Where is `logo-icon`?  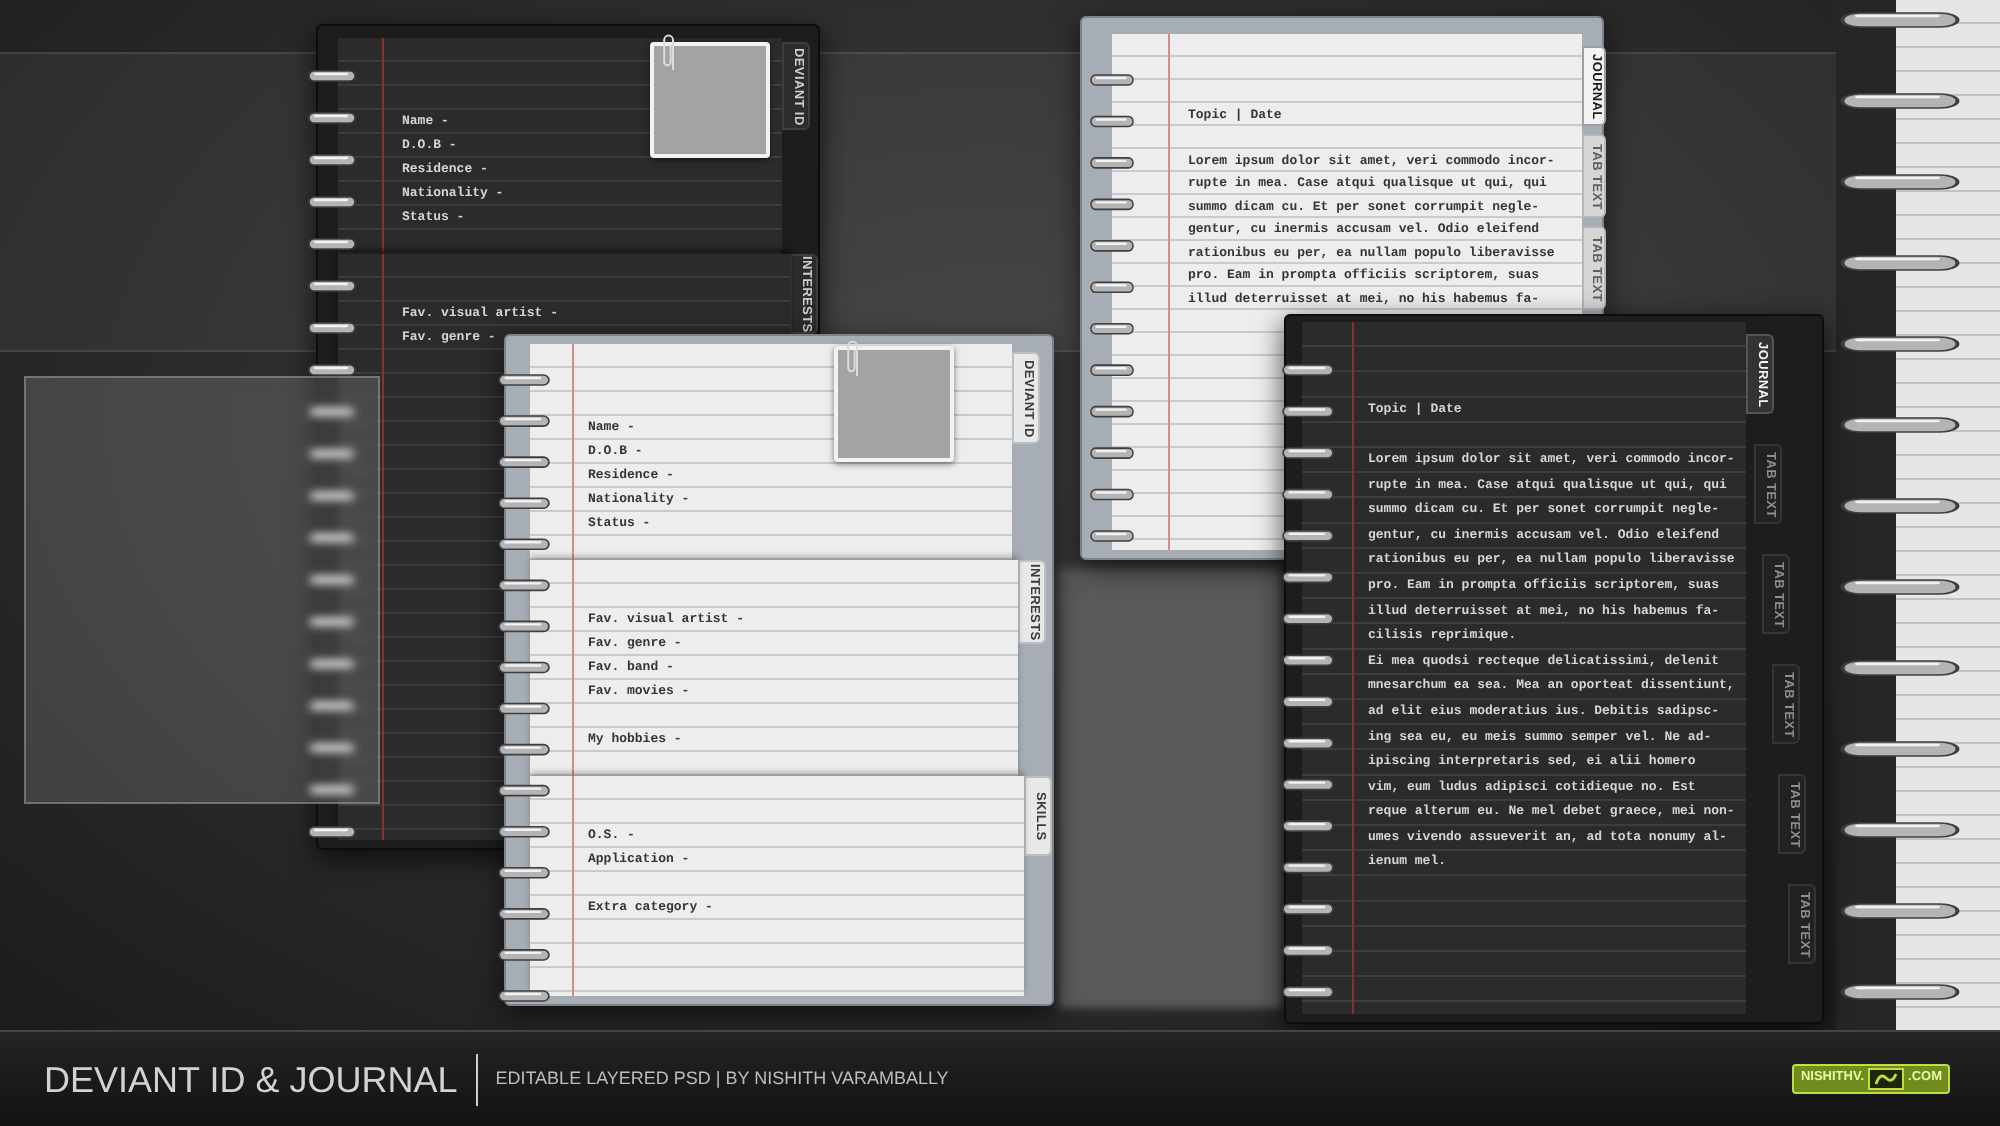
logo-icon is located at coordinates (1886, 1079).